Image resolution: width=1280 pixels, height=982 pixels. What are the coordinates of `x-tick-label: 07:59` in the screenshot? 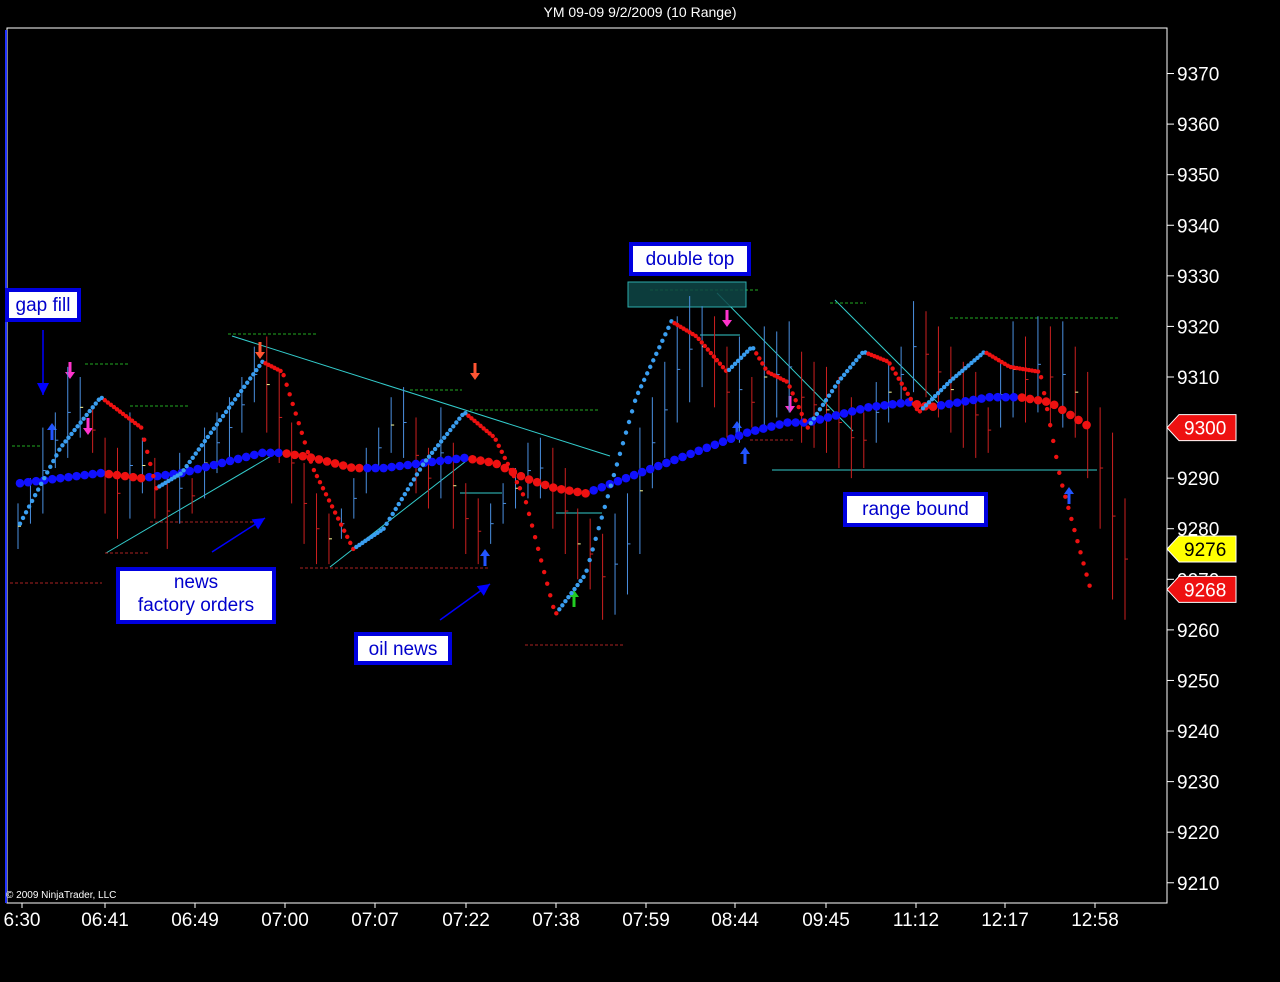 It's located at (646, 920).